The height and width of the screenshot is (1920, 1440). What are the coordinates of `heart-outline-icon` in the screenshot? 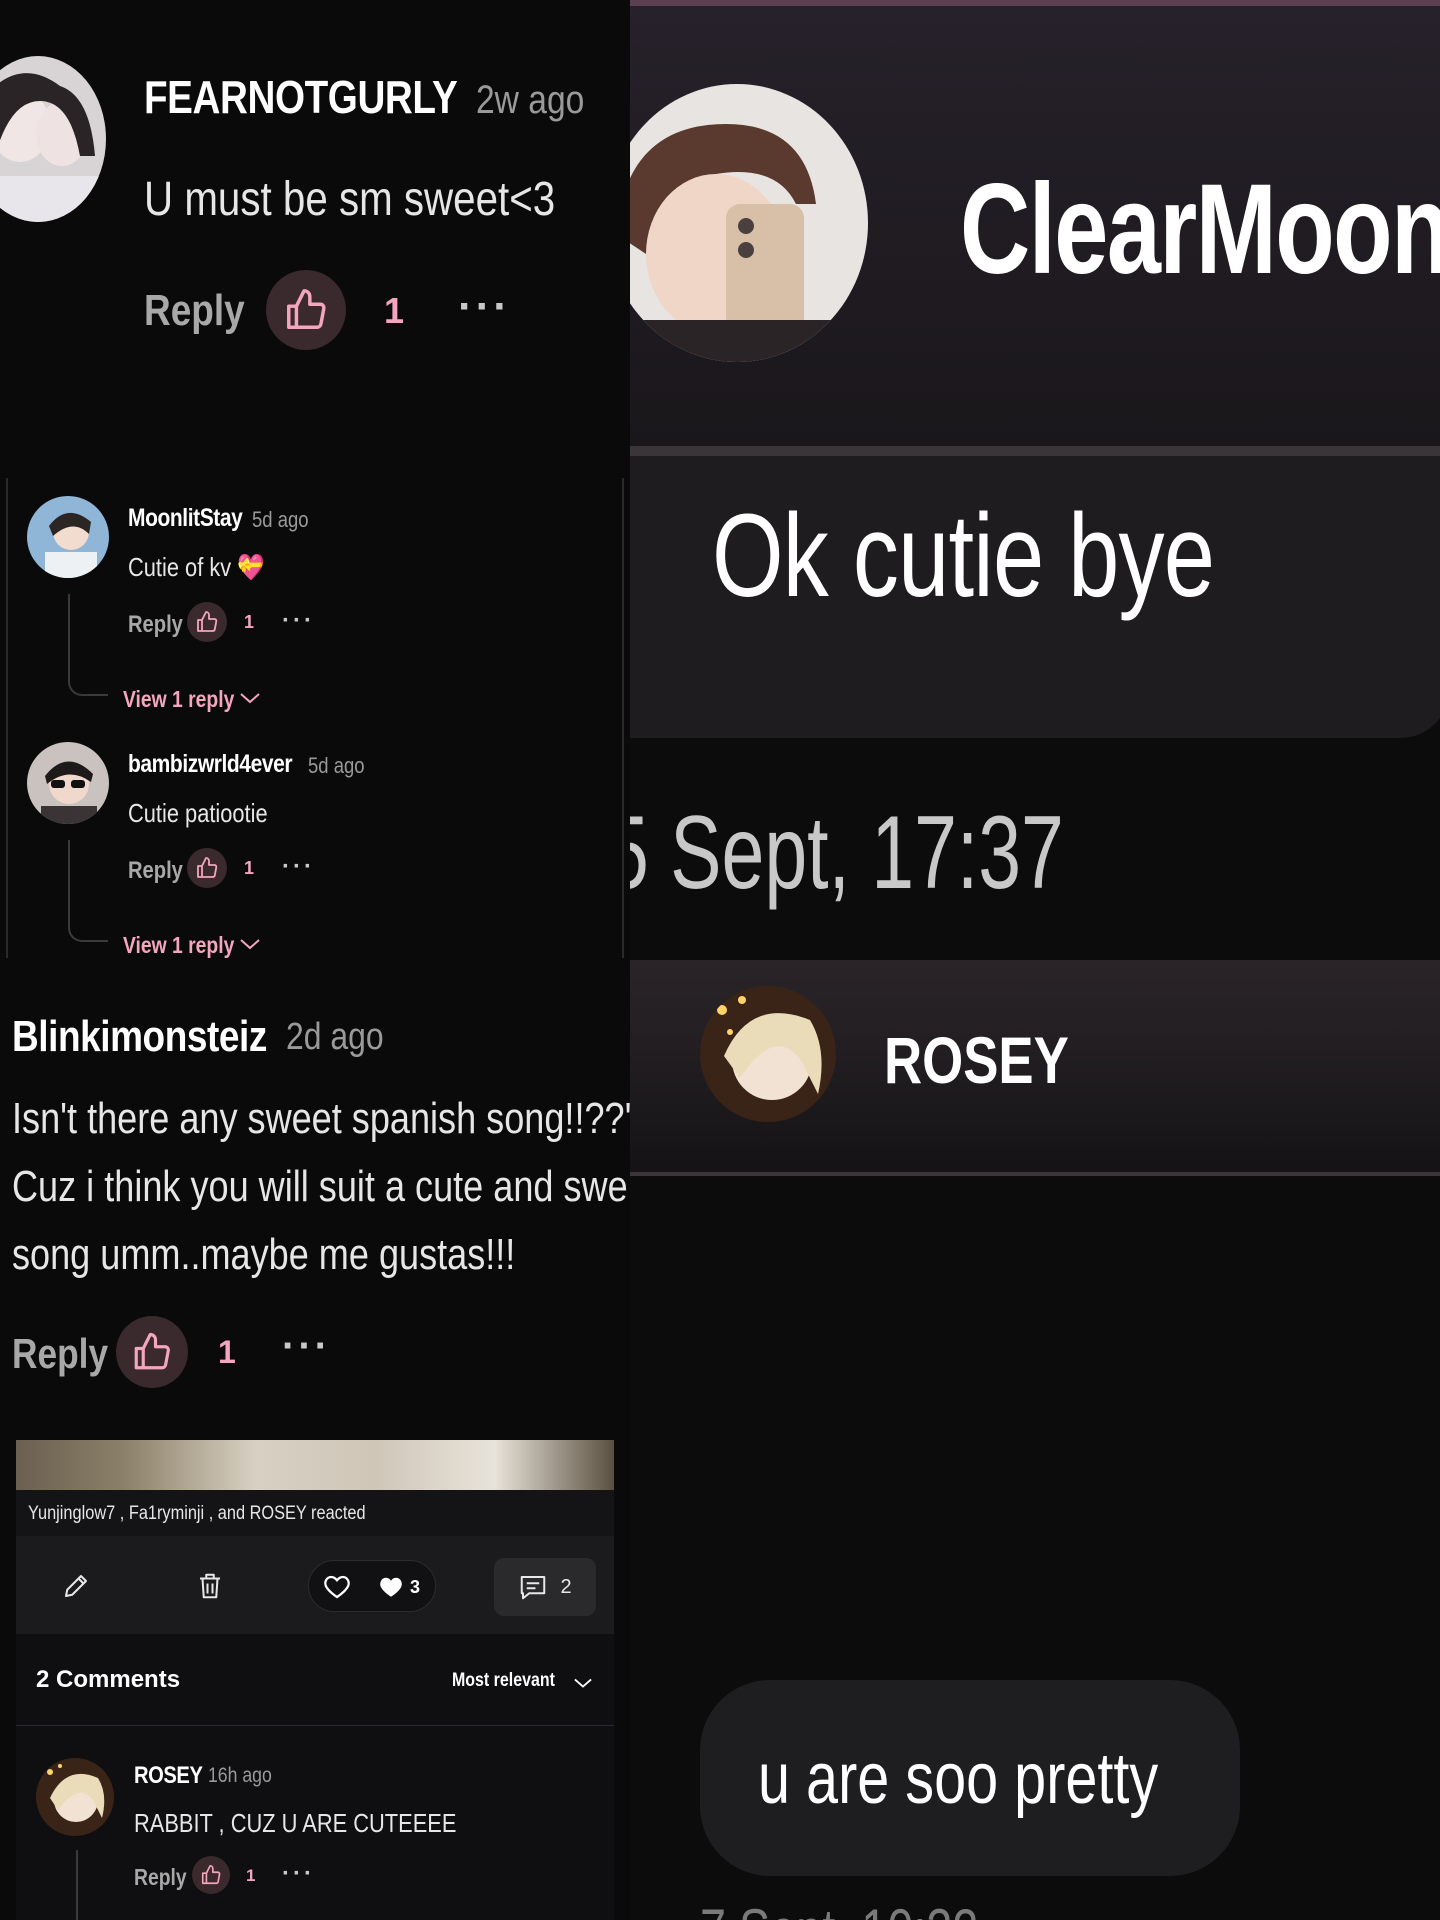 It's located at (337, 1587).